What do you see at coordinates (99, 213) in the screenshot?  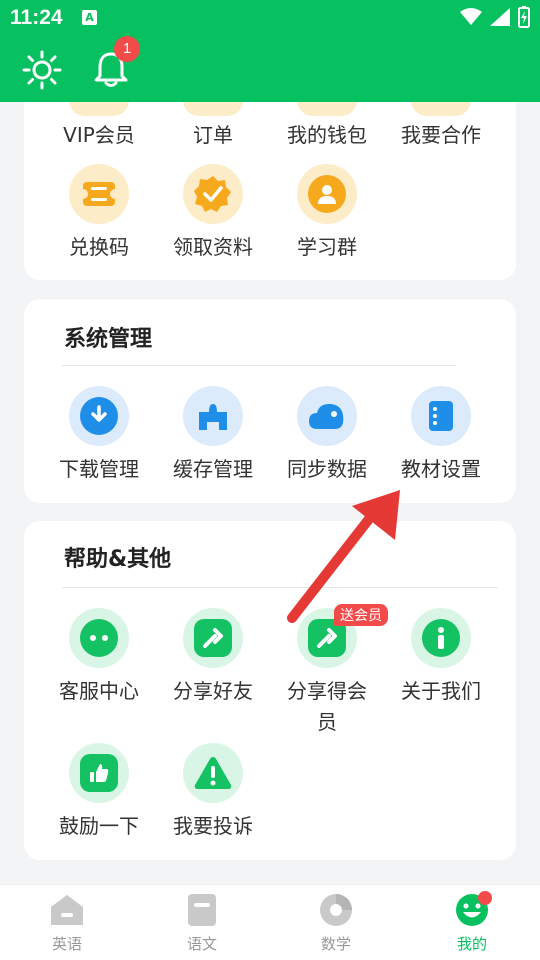 I see `redeem-code-item: 兑换码` at bounding box center [99, 213].